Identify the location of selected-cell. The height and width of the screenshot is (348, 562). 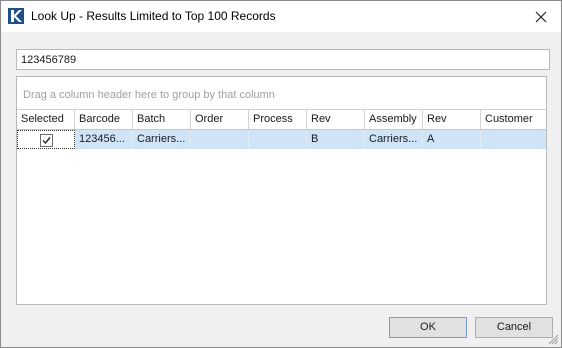
(46, 139).